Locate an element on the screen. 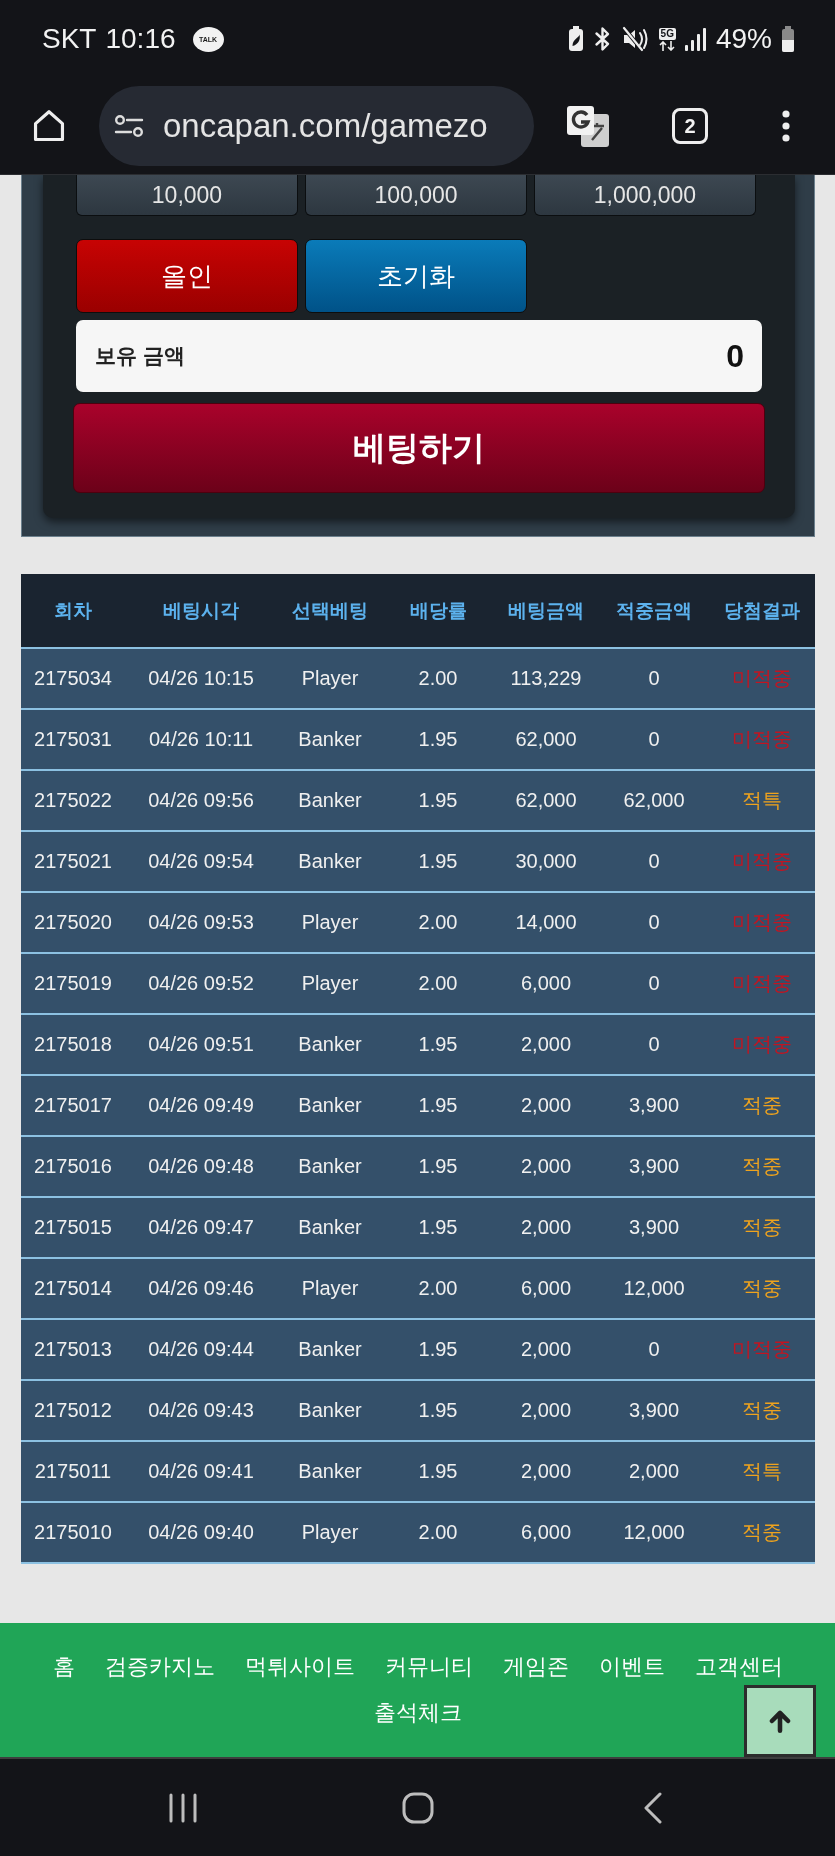  table-cell-text: 2175013 is located at coordinates (73, 1349).